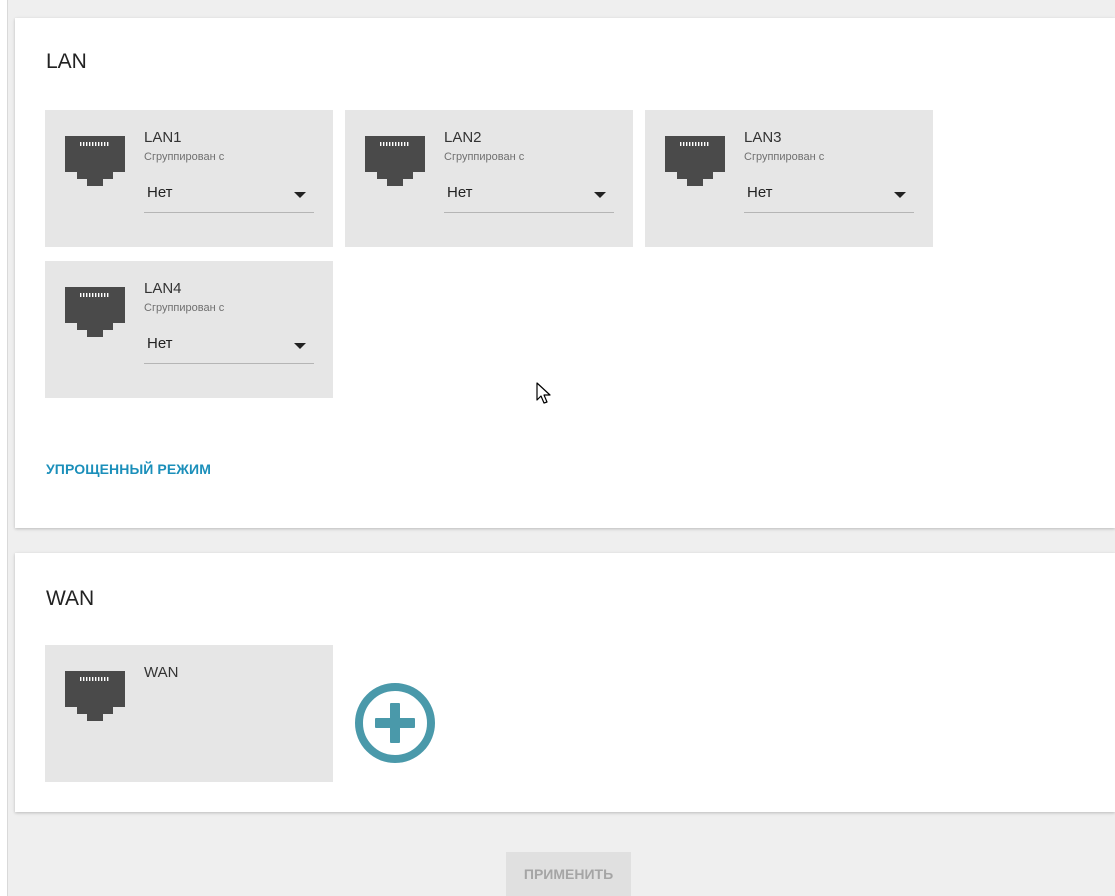  I want to click on wan-section-title: WAN, so click(70, 598).